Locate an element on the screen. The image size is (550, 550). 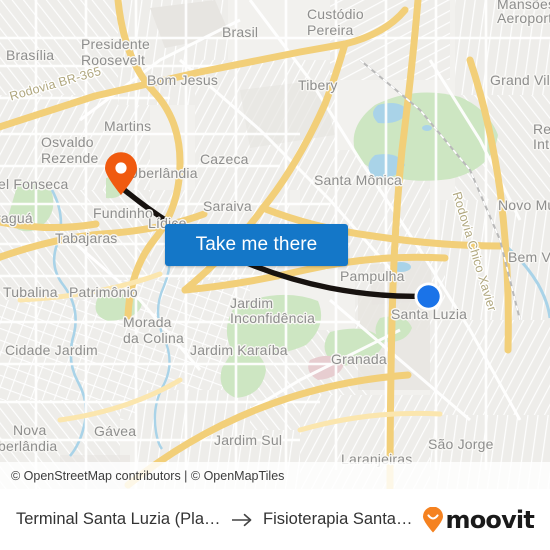
moovit-wordmark: moovit is located at coordinates (490, 519).